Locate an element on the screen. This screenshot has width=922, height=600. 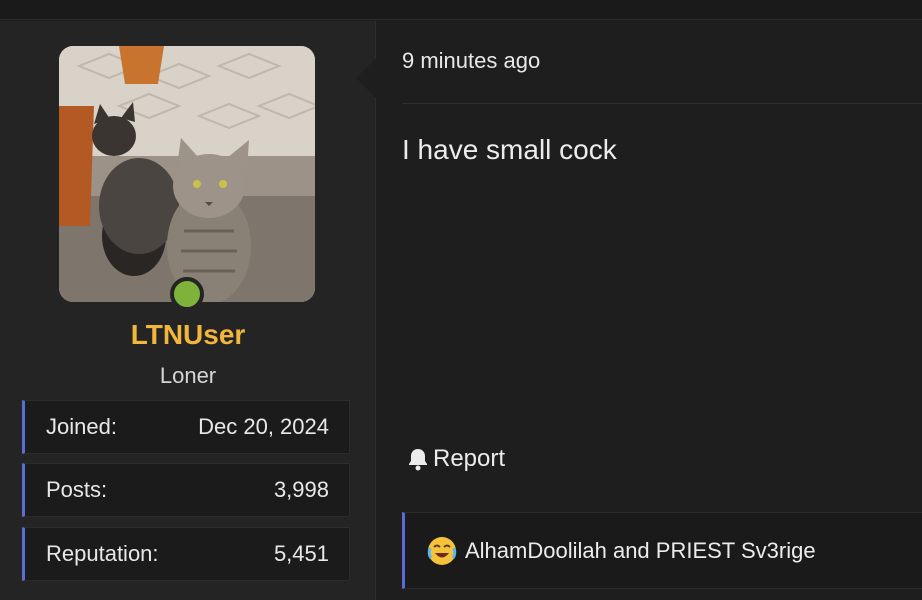
stat-row-posts: Posts: 3,998 is located at coordinates (186, 490).